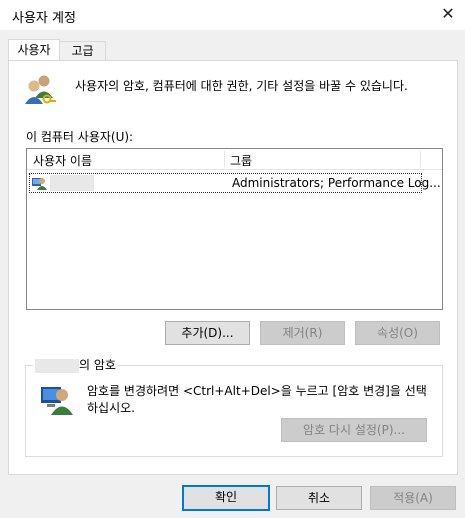 This screenshot has height=518, width=465. Describe the element at coordinates (97, 365) in the screenshot. I see `password-group-title-text: 의 암호` at that location.